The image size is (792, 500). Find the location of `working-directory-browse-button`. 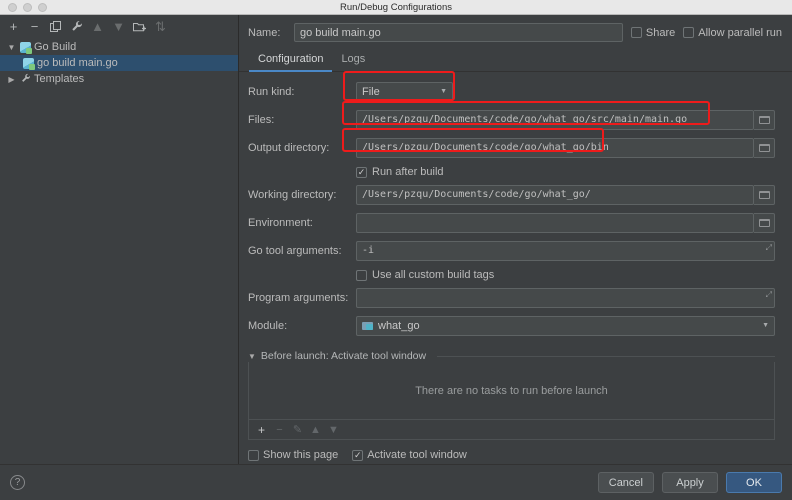

working-directory-browse-button is located at coordinates (764, 195).